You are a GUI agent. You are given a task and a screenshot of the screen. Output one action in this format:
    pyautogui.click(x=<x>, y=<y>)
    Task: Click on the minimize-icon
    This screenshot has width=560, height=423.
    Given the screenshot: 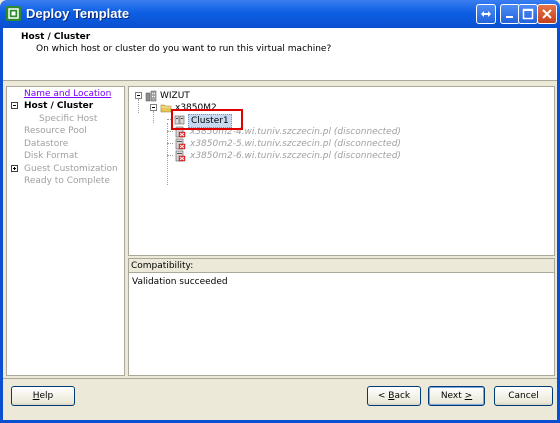 What is the action you would take?
    pyautogui.click(x=509, y=17)
    